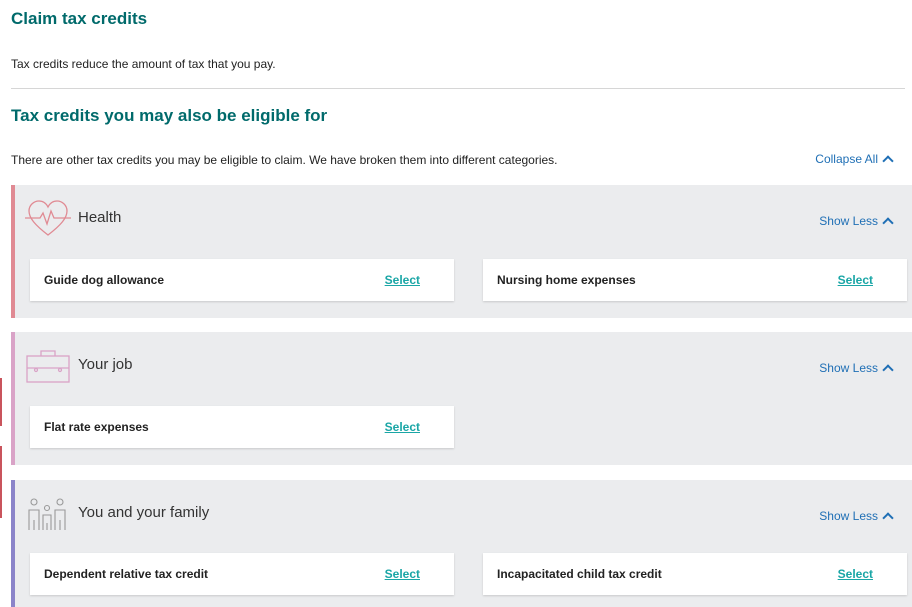 The image size is (912, 607). Describe the element at coordinates (48, 218) in the screenshot. I see `heart-pulse-icon` at that location.